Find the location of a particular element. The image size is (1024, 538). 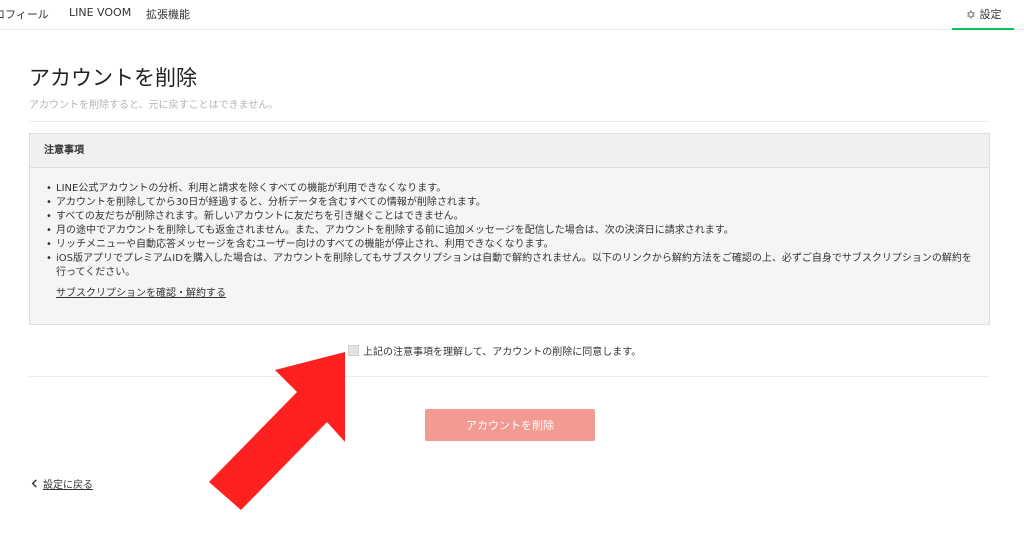

subscription-link: サブスクリプションを確認・解約する is located at coordinates (141, 291).